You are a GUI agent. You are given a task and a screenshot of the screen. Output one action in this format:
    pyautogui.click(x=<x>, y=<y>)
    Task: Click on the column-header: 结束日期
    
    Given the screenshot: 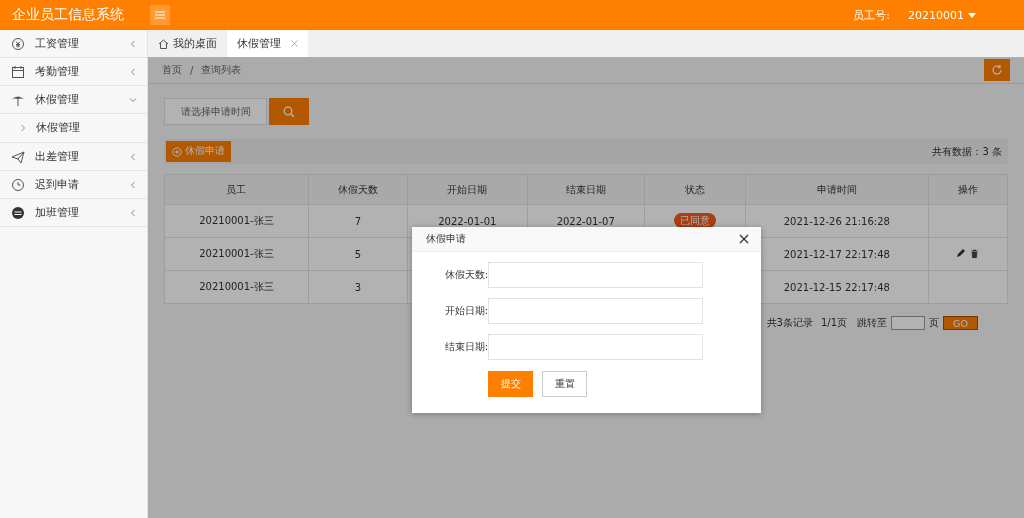 What is the action you would take?
    pyautogui.click(x=586, y=189)
    